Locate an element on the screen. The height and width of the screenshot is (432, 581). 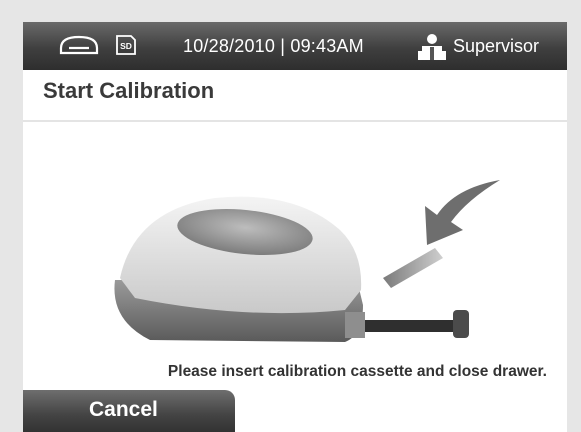
title-divider is located at coordinates (295, 121).